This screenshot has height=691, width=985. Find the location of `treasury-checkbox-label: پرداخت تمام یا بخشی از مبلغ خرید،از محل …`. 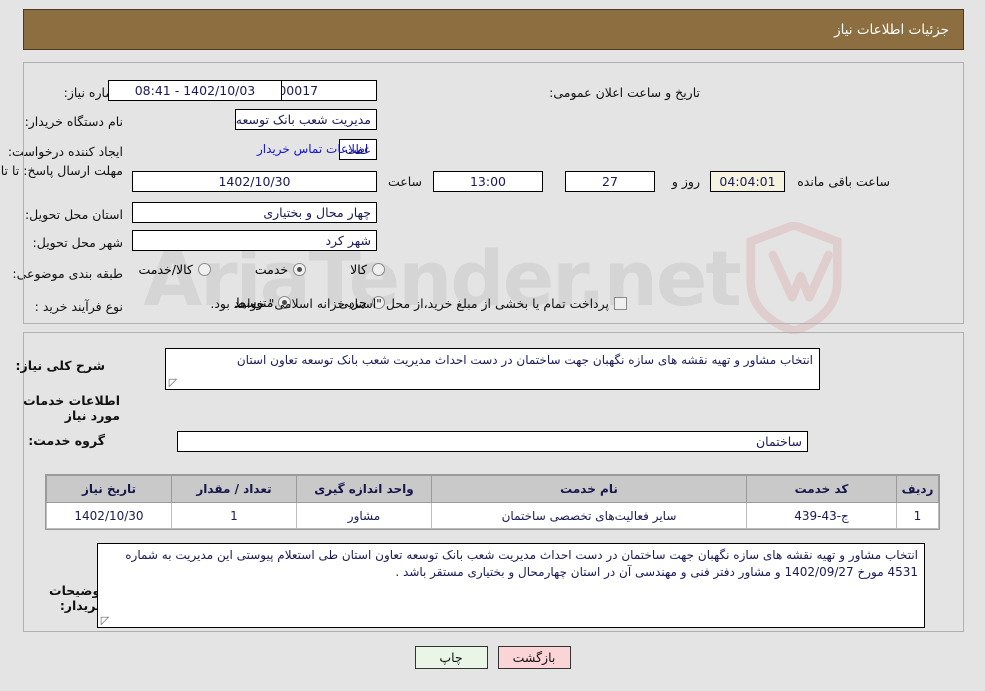

treasury-checkbox-label: پرداخت تمام یا بخشی از مبلغ خرید،از محل … is located at coordinates (409, 303).